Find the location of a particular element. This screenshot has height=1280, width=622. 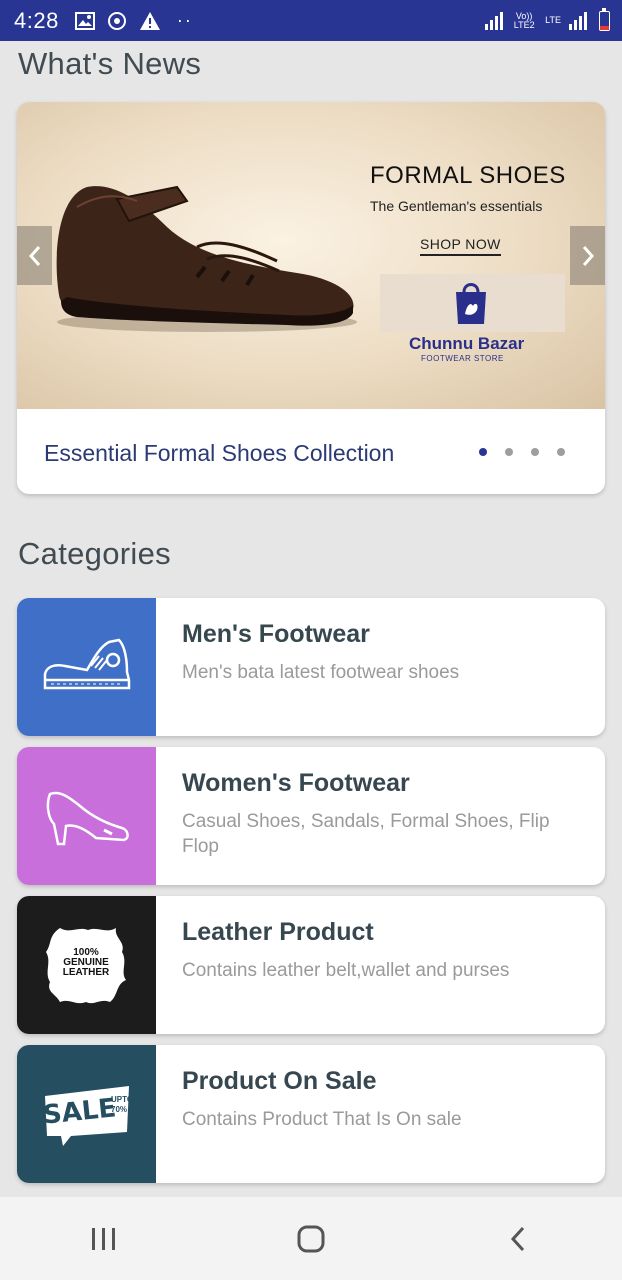

banner-headline: FORMAL SHOES is located at coordinates (468, 175).